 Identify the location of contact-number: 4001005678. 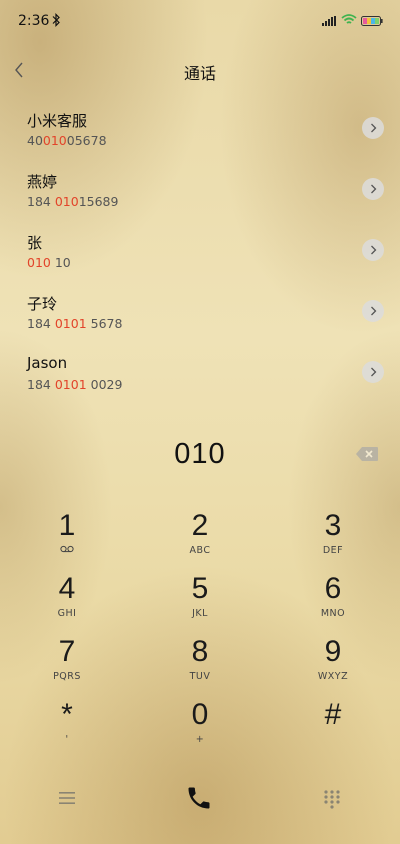
(67, 140).